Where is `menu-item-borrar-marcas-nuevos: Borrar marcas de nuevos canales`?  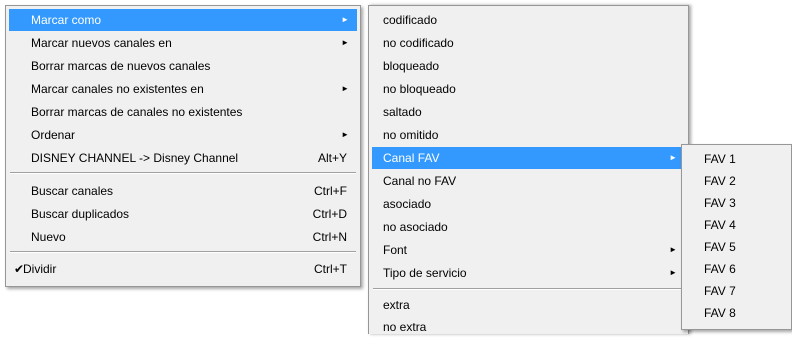 menu-item-borrar-marcas-nuevos: Borrar marcas de nuevos canales is located at coordinates (183, 66).